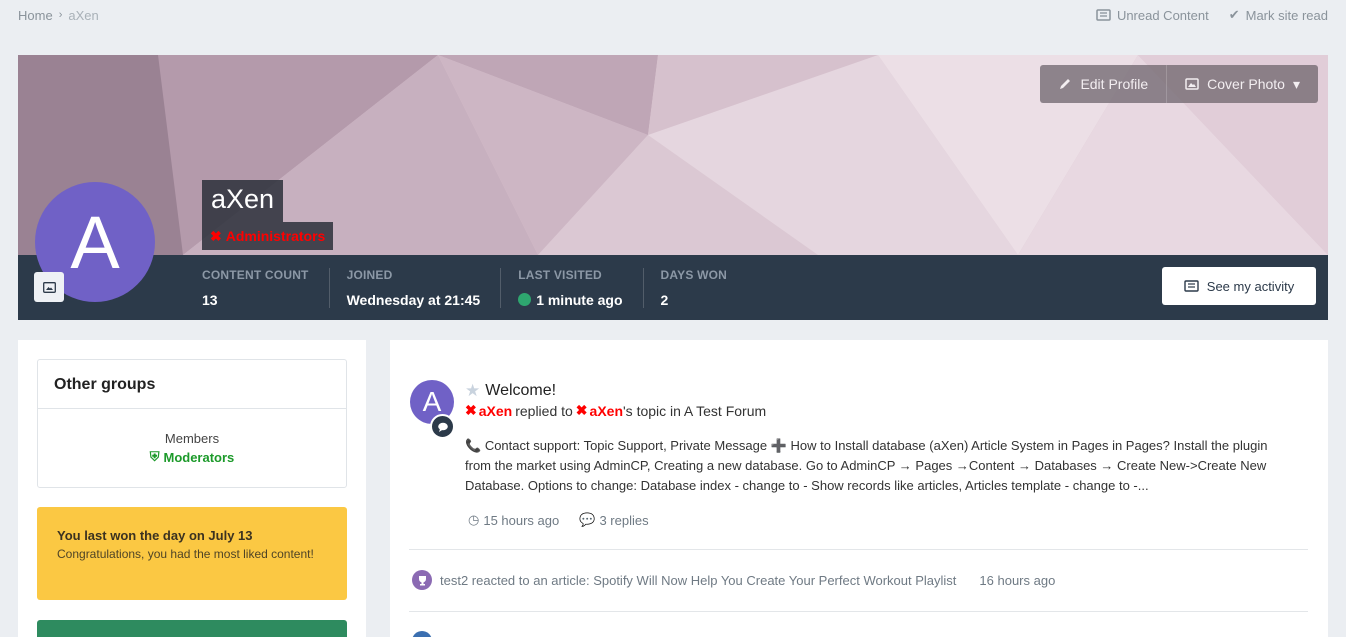 This screenshot has width=1346, height=637. I want to click on moderators-group: ⛨ Moderators, so click(192, 457).